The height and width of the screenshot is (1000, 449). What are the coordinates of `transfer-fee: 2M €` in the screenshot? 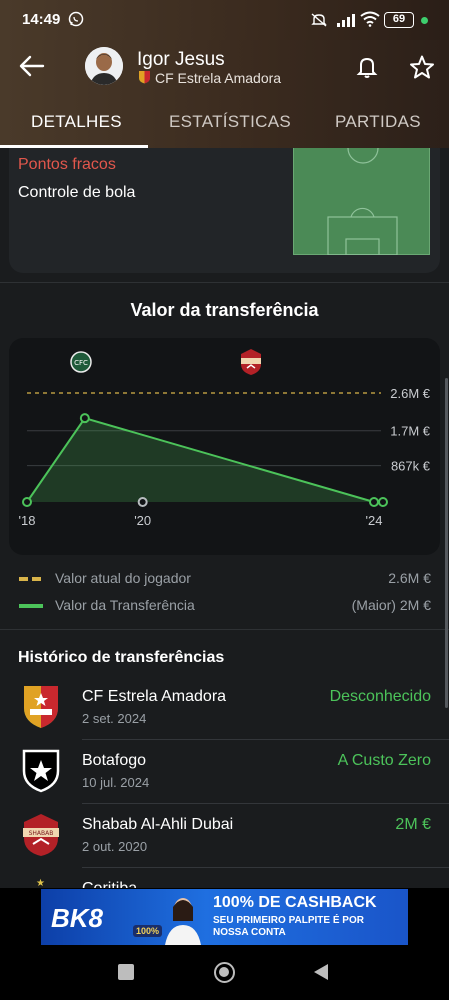 It's located at (413, 824).